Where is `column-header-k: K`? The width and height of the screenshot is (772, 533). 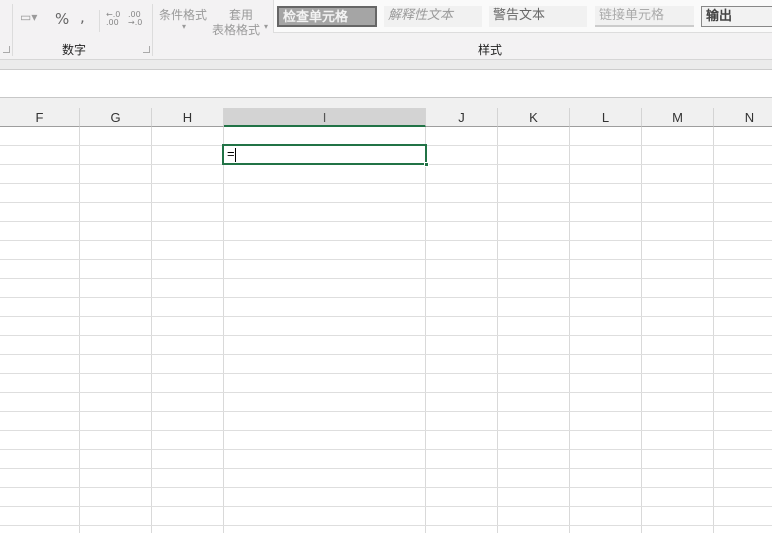
column-header-k: K is located at coordinates (534, 117).